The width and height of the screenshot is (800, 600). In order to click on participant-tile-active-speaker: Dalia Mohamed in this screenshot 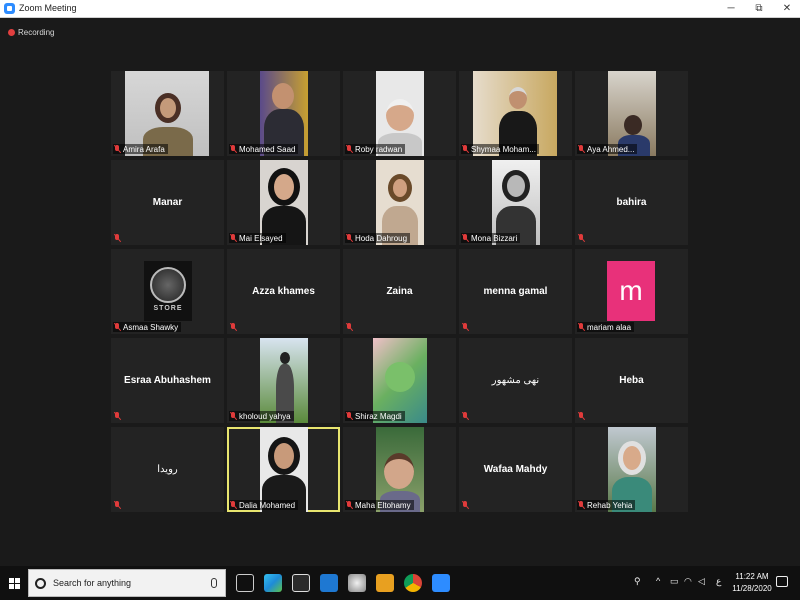, I will do `click(283, 469)`.